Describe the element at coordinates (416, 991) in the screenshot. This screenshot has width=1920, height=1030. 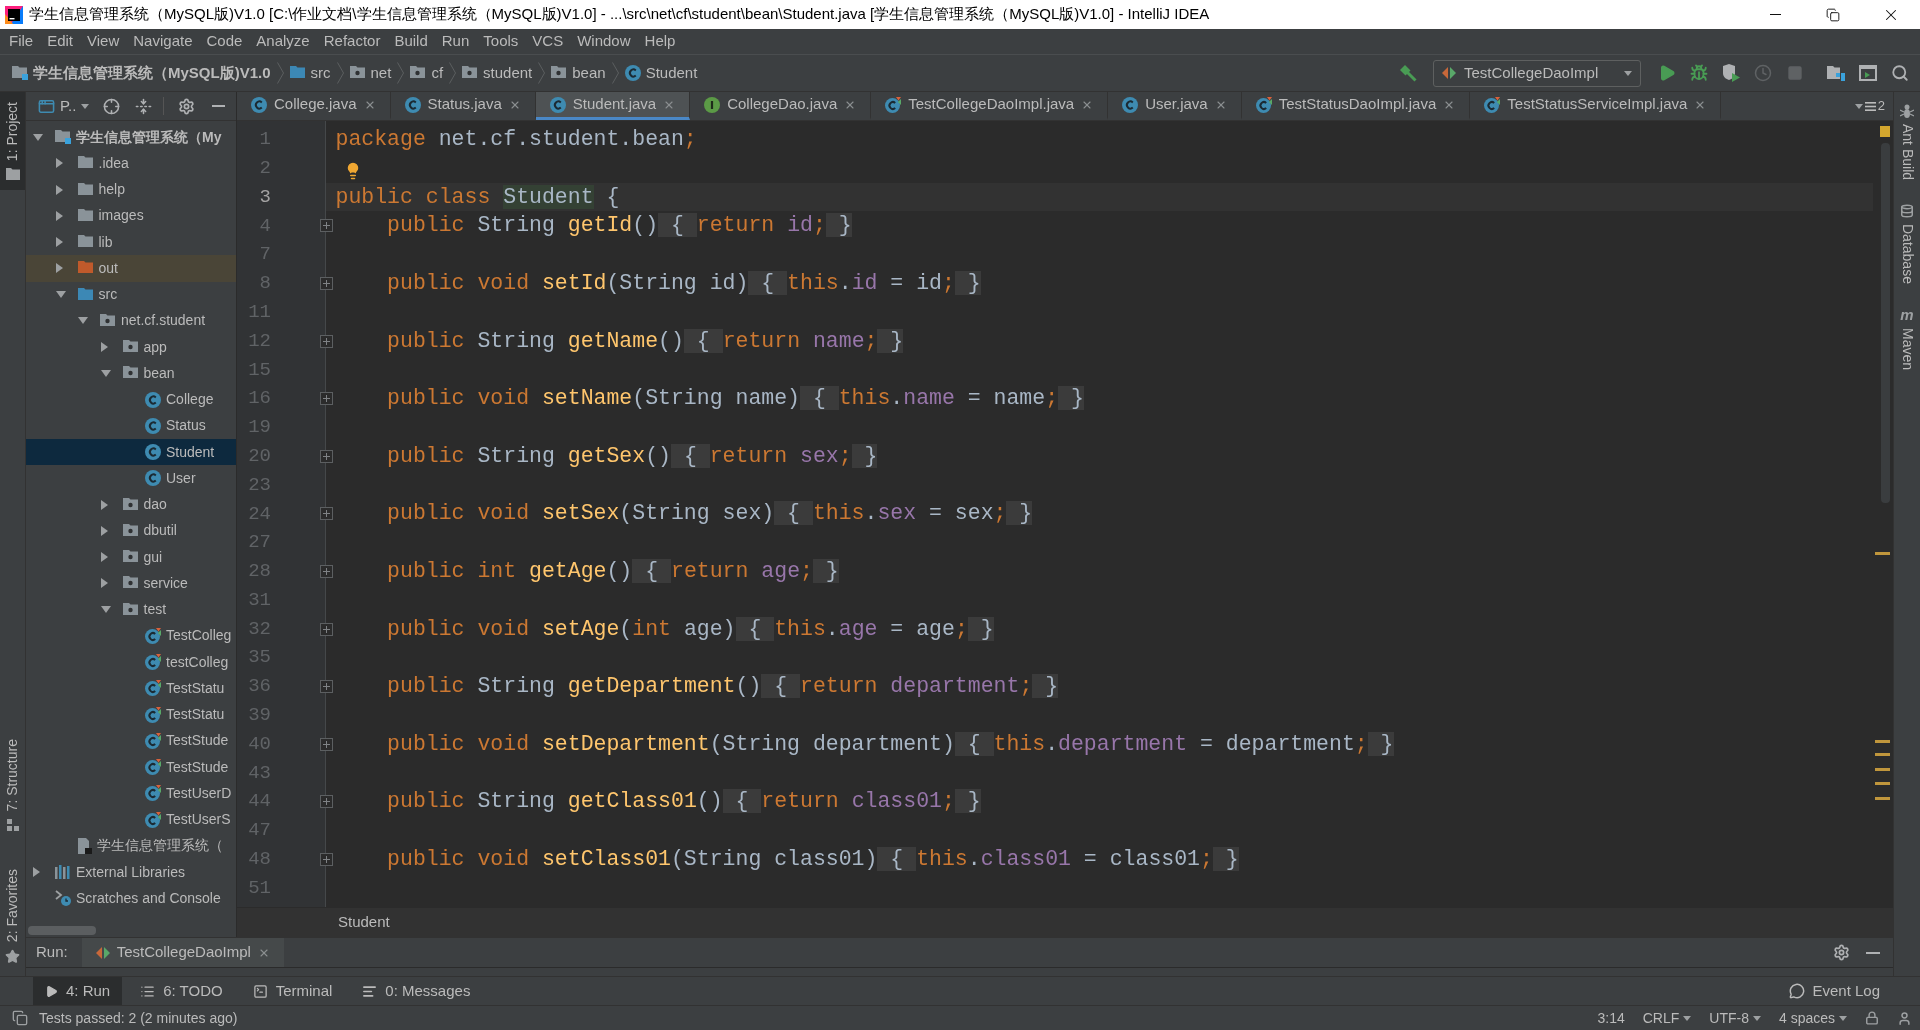
I see `tool-window-button: 0: Messages` at that location.